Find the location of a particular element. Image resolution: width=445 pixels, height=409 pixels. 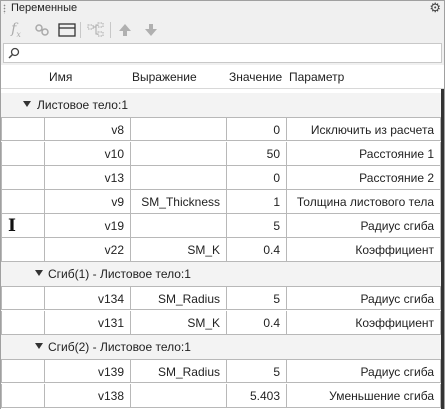

name-cell: v9 is located at coordinates (88, 202).